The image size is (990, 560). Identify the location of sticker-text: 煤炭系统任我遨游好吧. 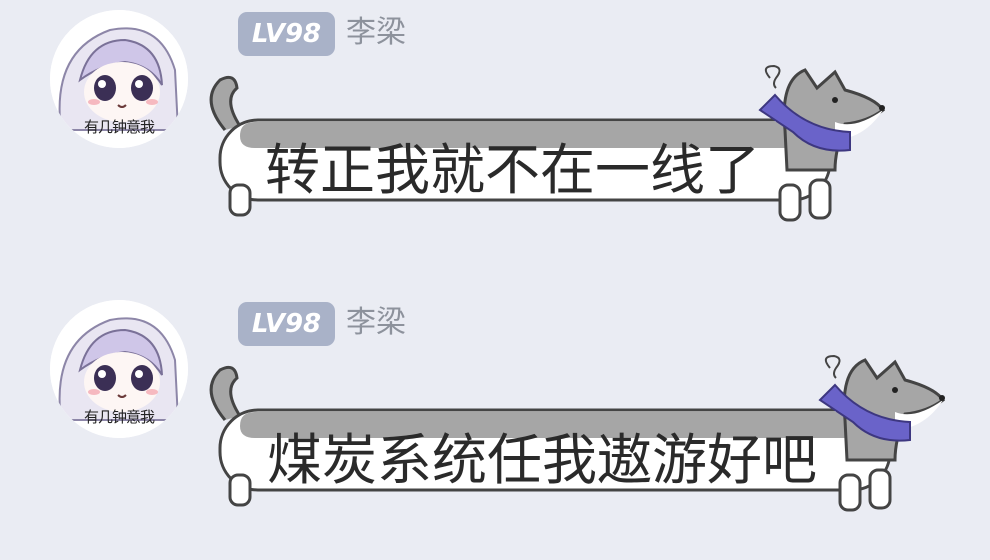
(542, 460).